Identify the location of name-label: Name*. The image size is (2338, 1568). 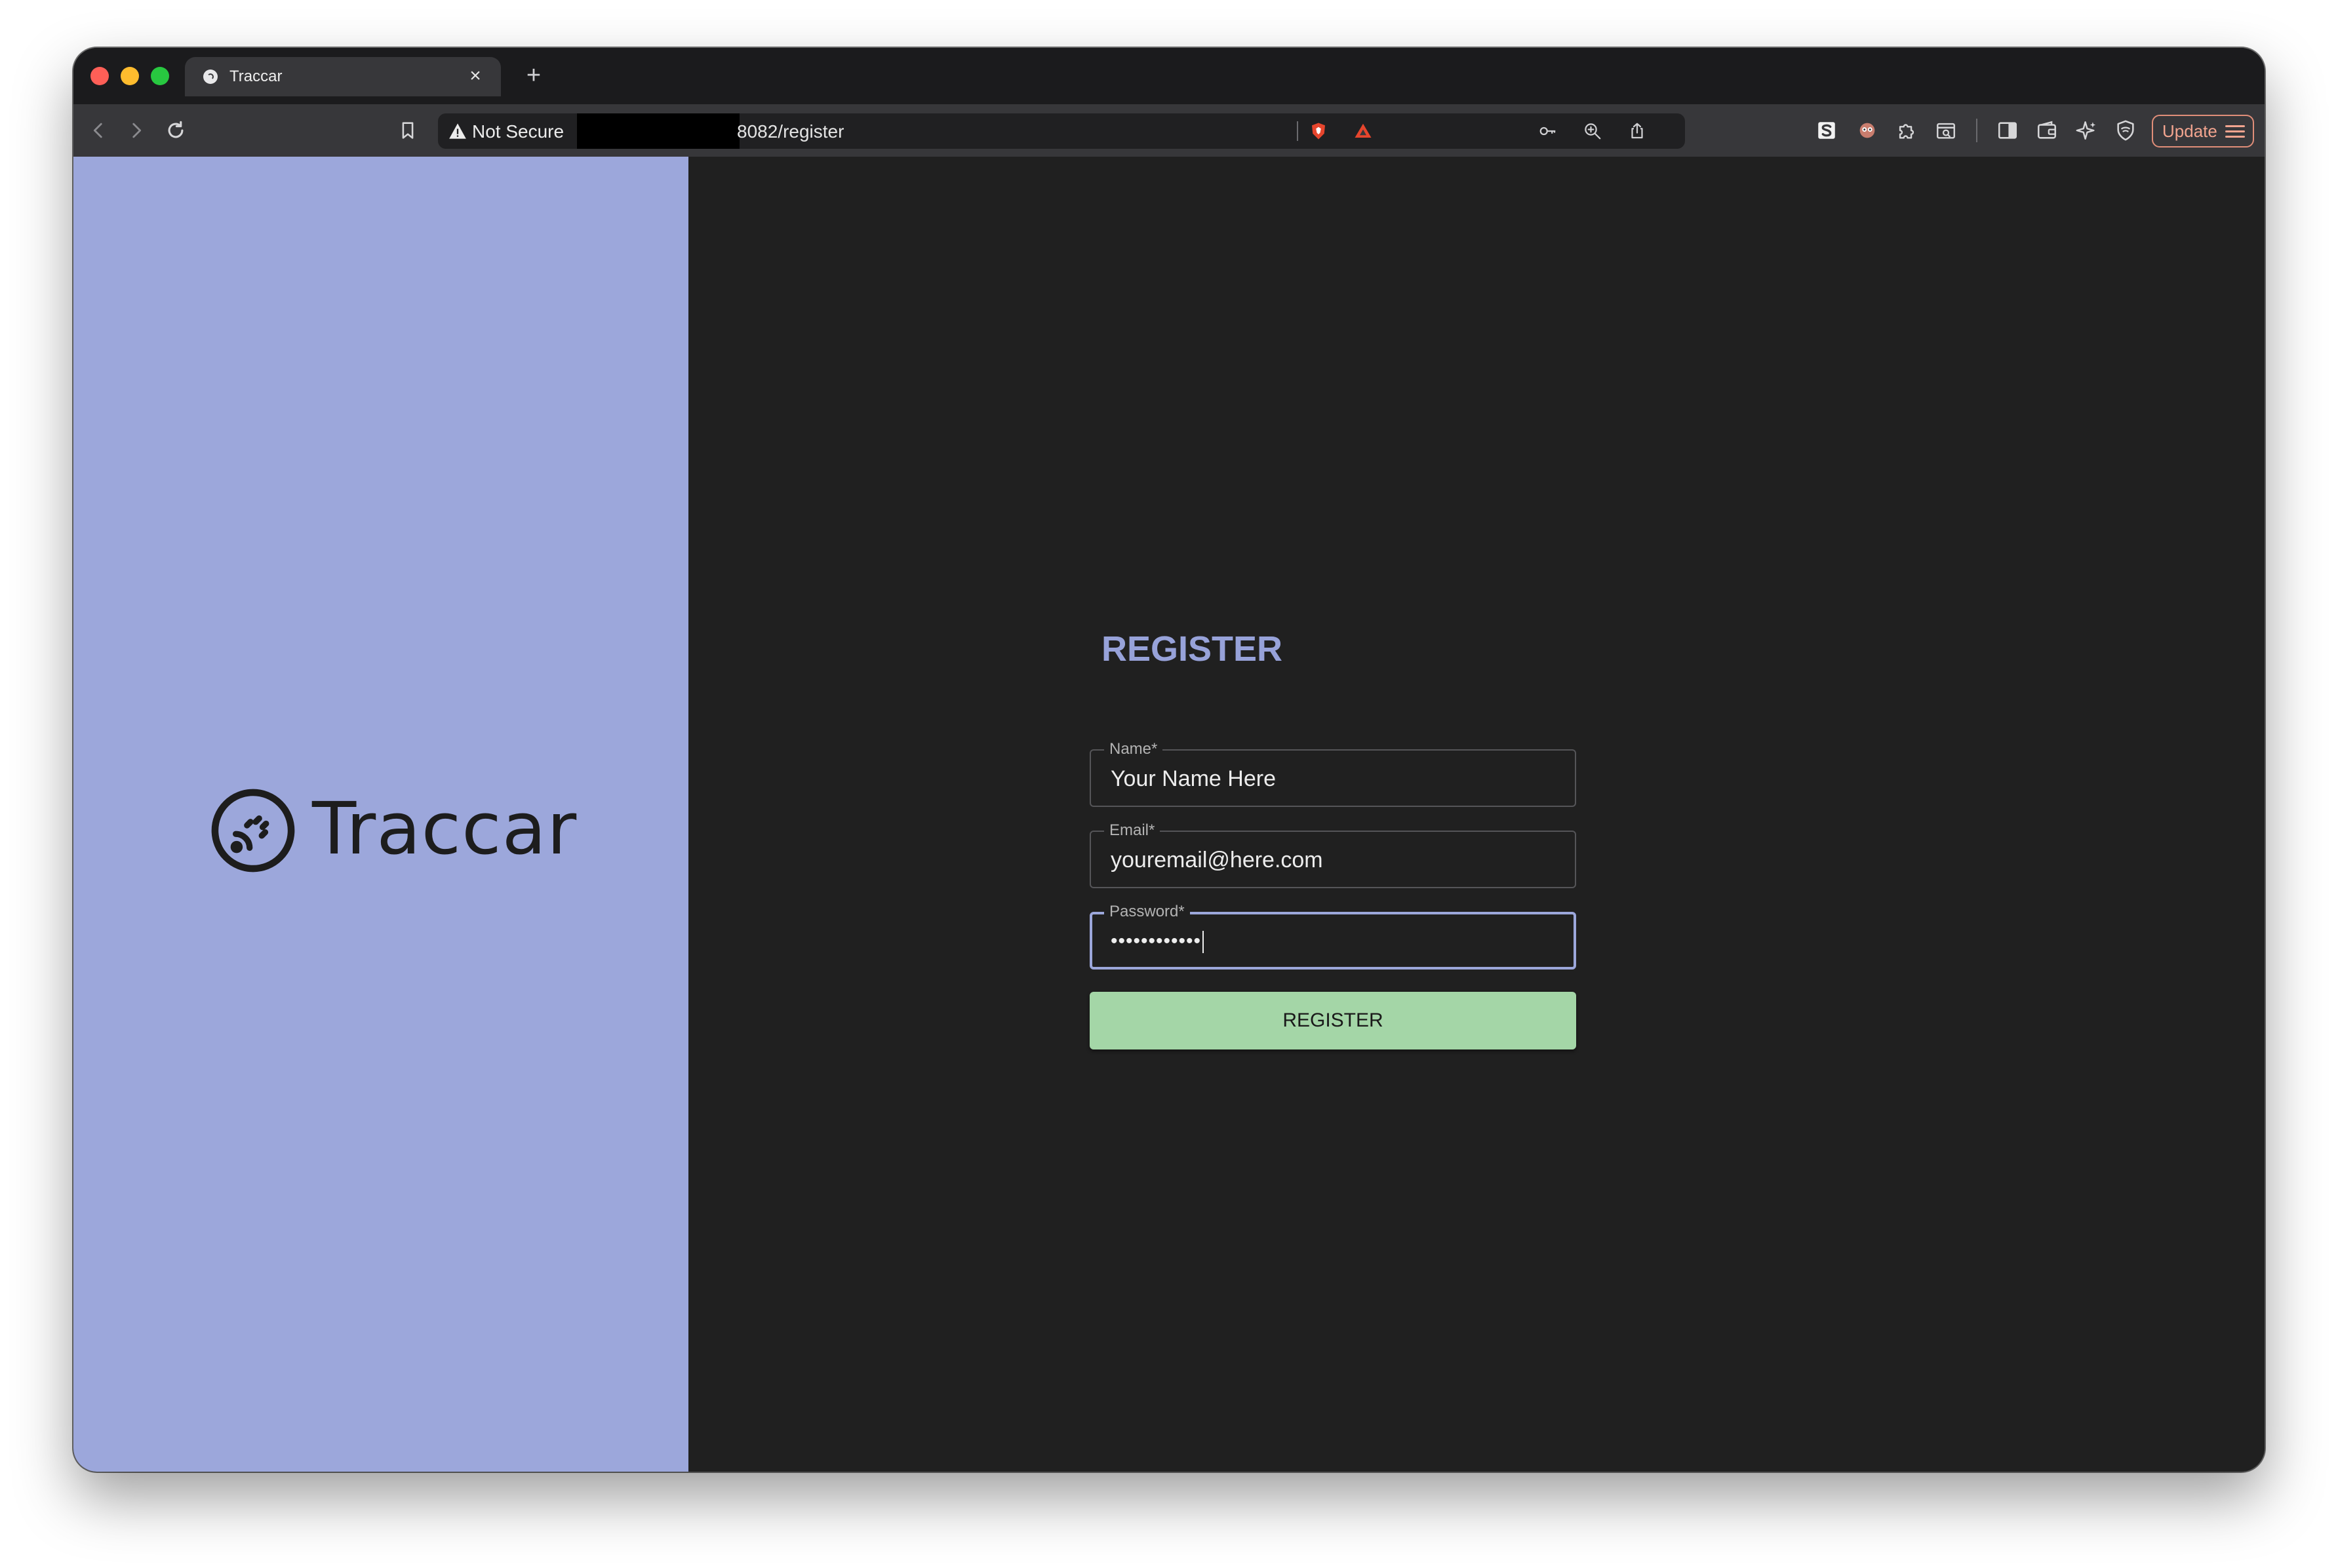
(1133, 749).